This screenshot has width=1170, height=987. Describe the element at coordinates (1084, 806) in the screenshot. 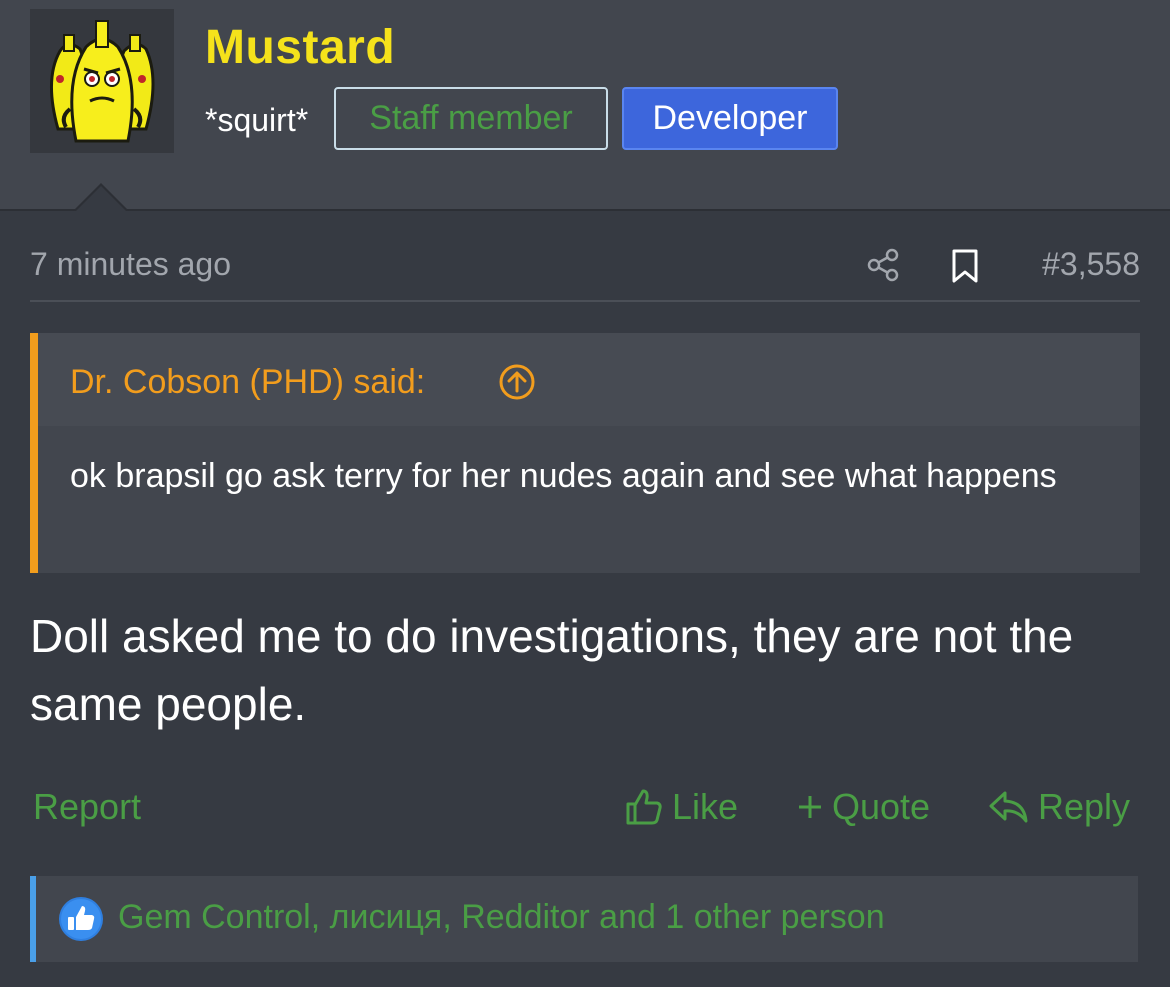

I see `reply-label: Reply` at that location.